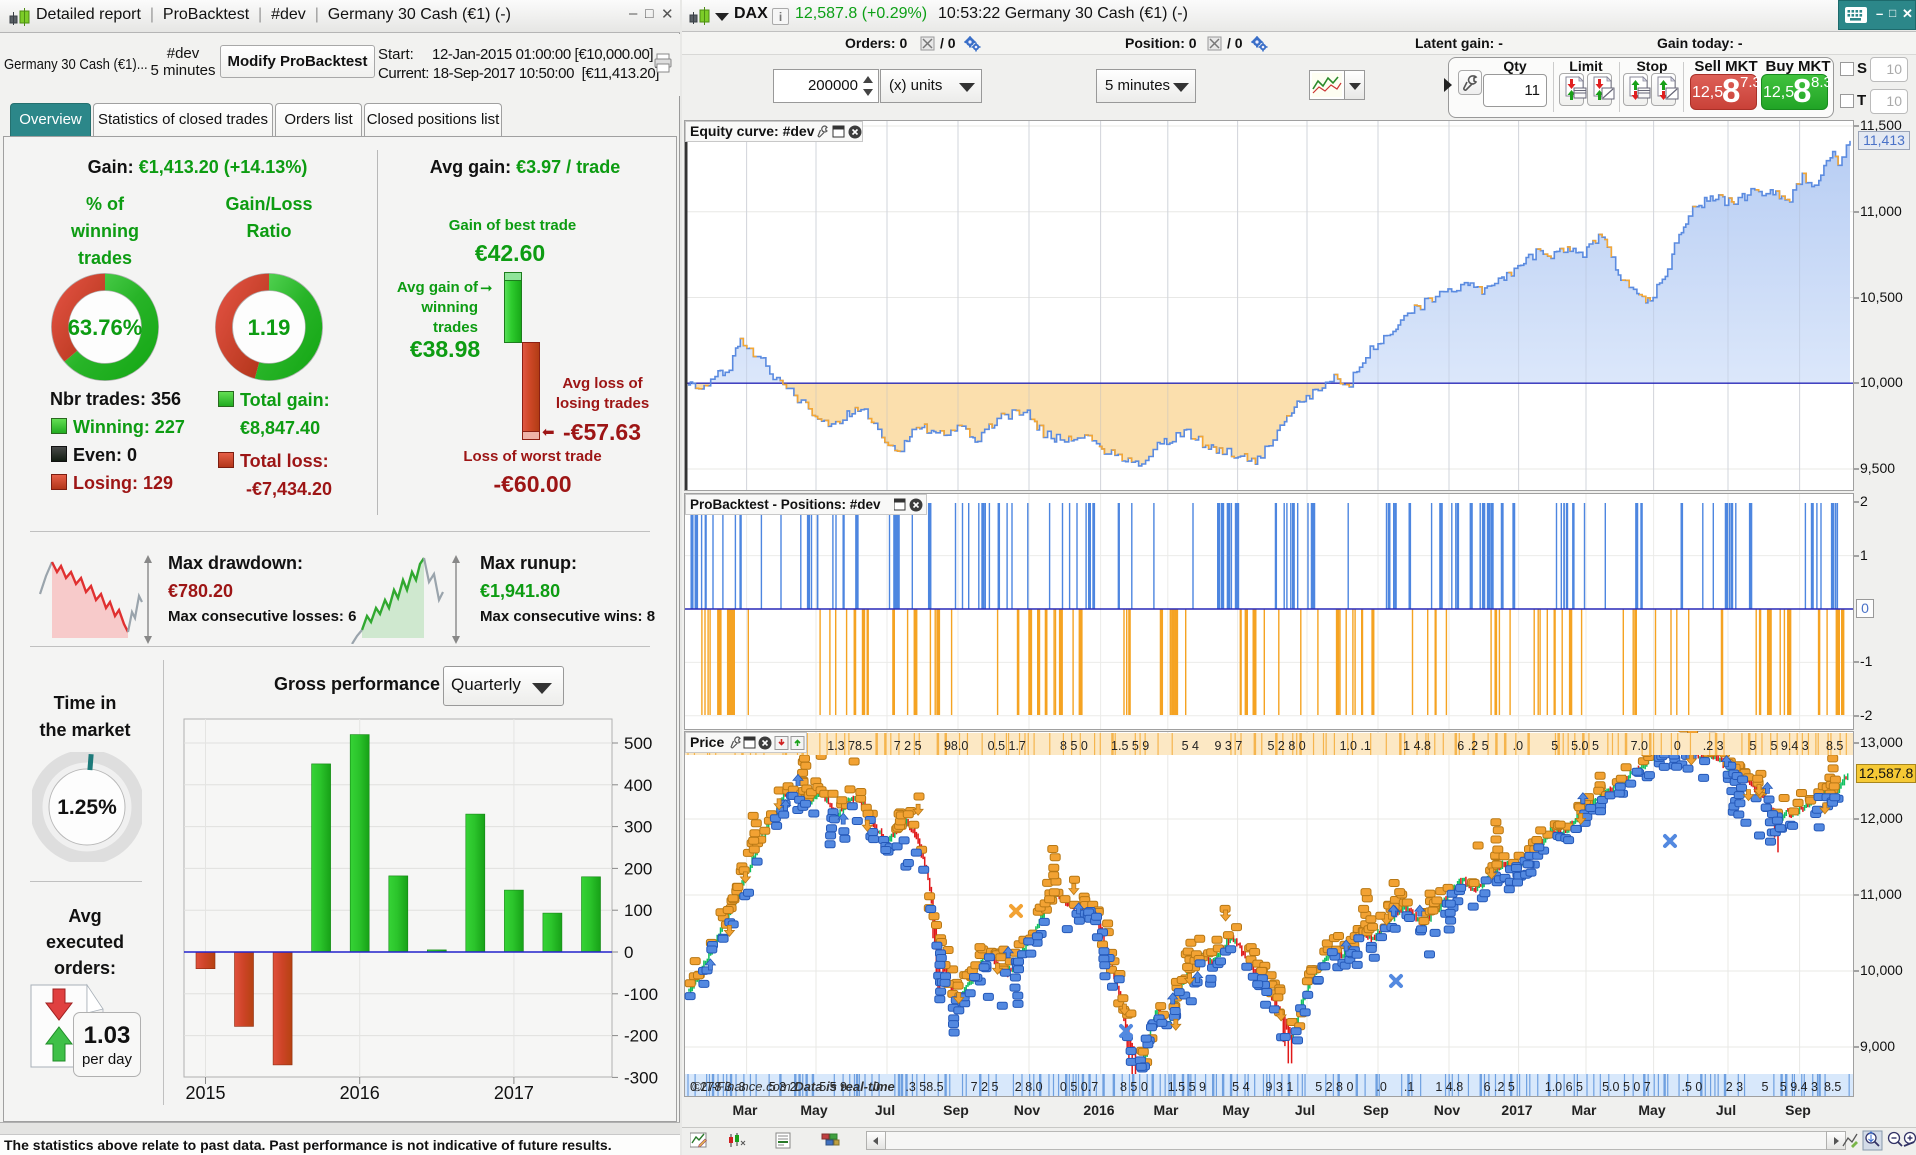  I want to click on svg-text: -300, so click(641, 1077).